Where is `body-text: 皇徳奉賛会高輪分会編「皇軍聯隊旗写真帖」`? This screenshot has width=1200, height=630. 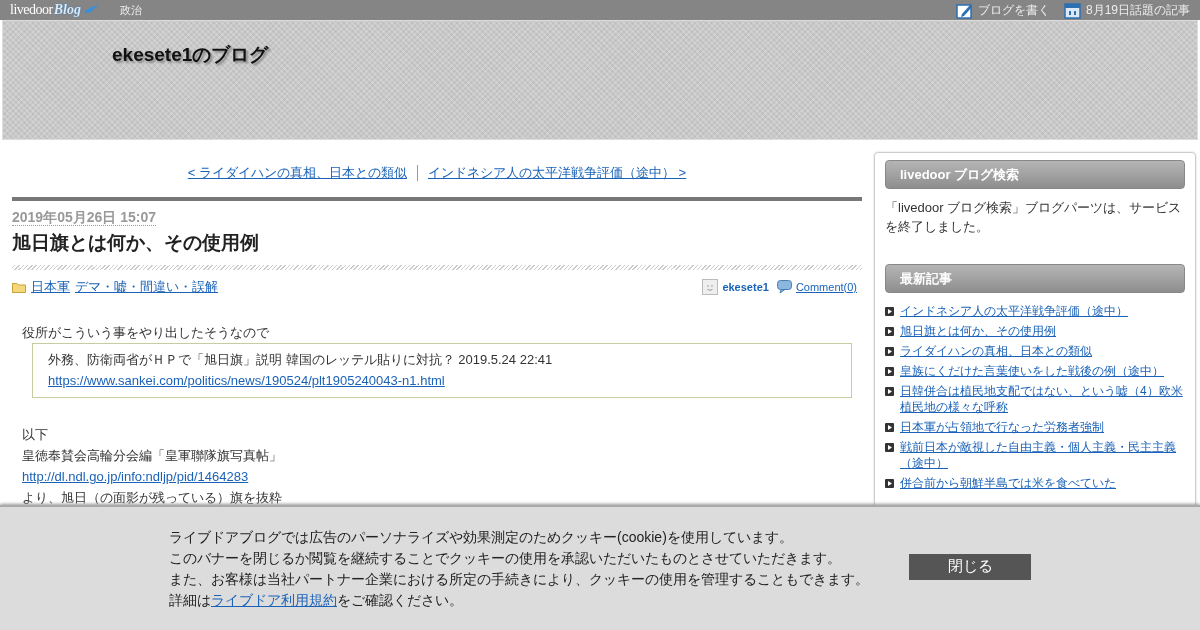 body-text: 皇徳奉賛会高輪分会編「皇軍聯隊旗写真帖」 is located at coordinates (152, 456).